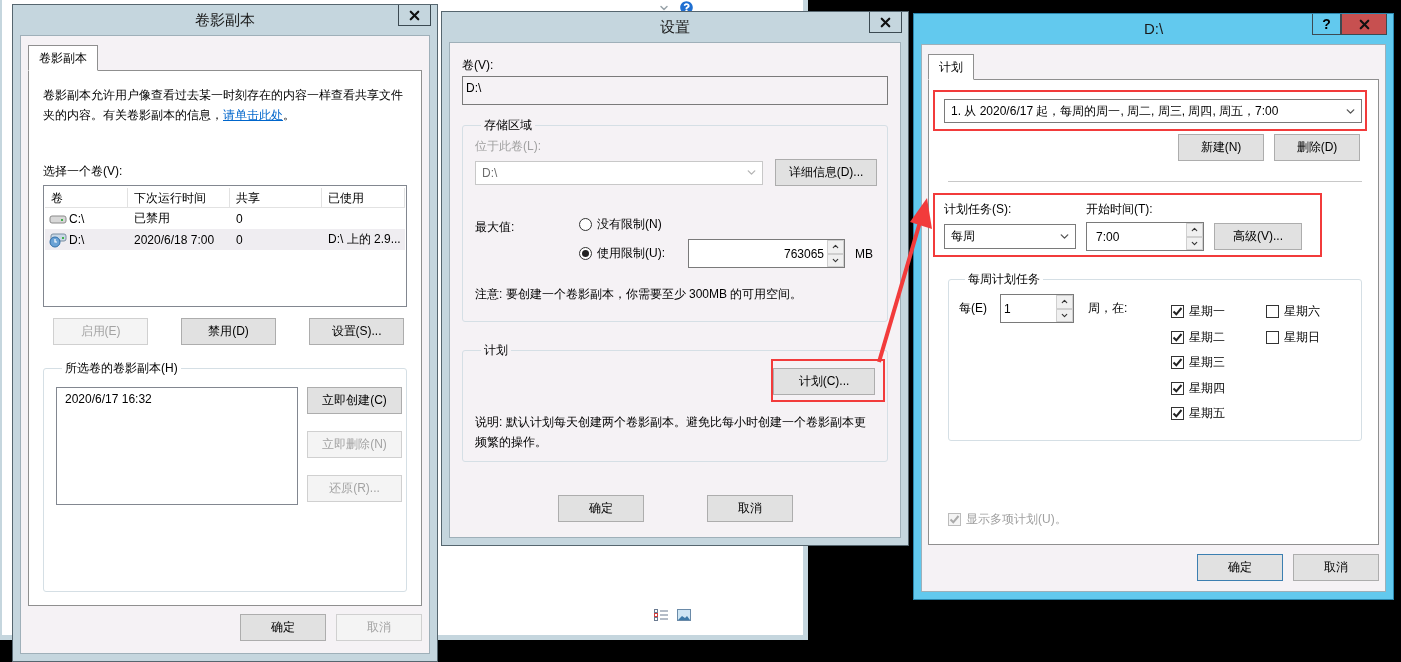  I want to click on image-icon, so click(684, 615).